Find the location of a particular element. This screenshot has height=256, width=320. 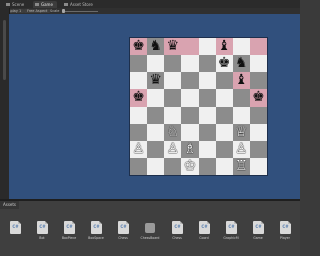

square-a2: ♙ is located at coordinates (139, 149).